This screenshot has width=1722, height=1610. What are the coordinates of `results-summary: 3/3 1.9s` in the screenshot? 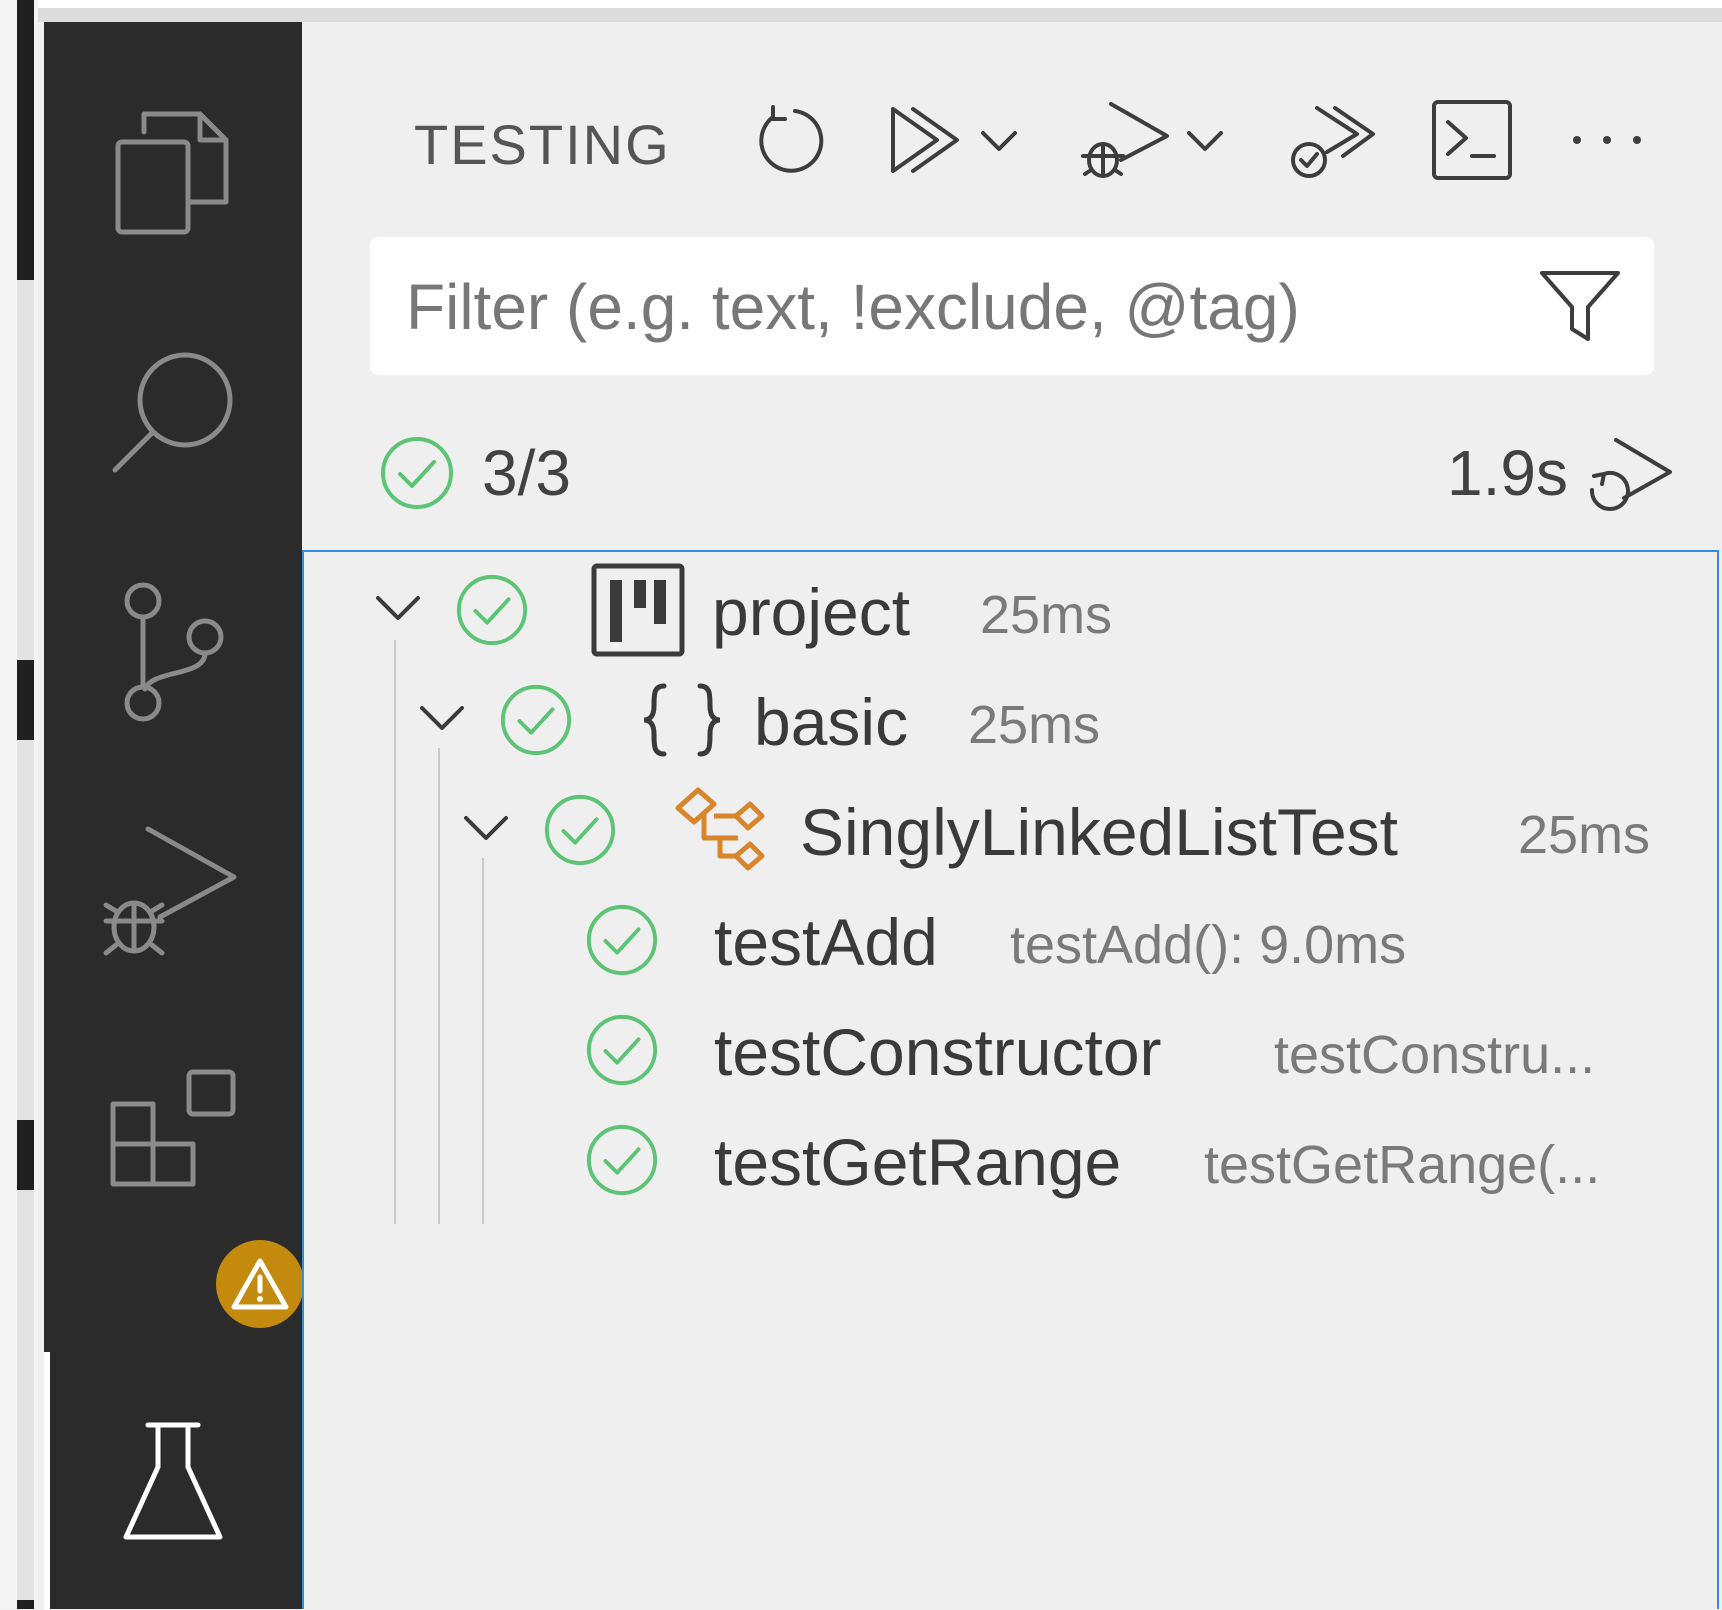 It's located at (1025, 472).